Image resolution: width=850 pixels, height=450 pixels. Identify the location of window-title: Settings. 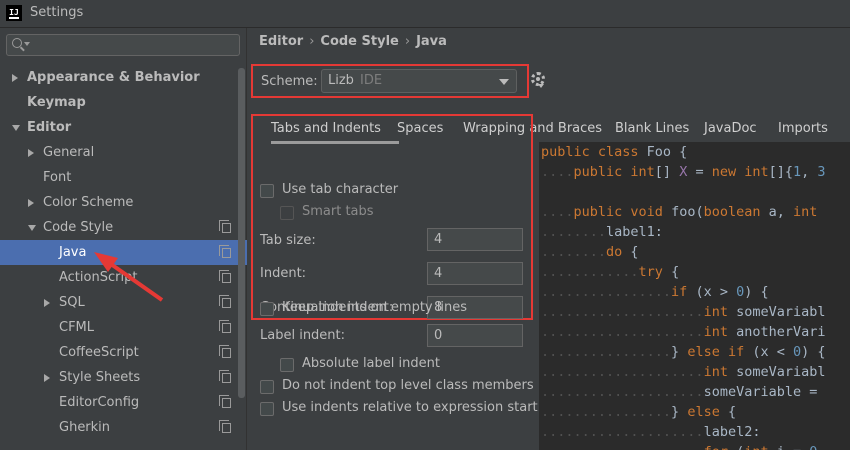
(57, 12).